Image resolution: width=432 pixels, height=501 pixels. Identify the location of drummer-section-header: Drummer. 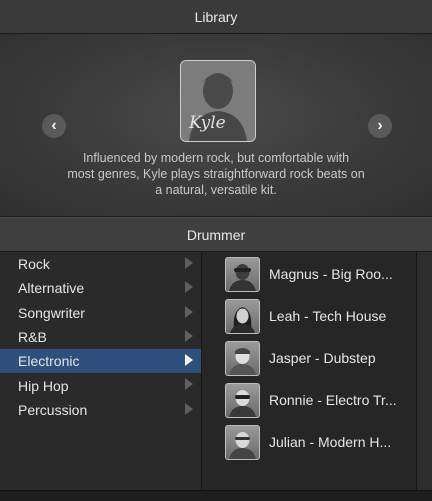
(216, 234).